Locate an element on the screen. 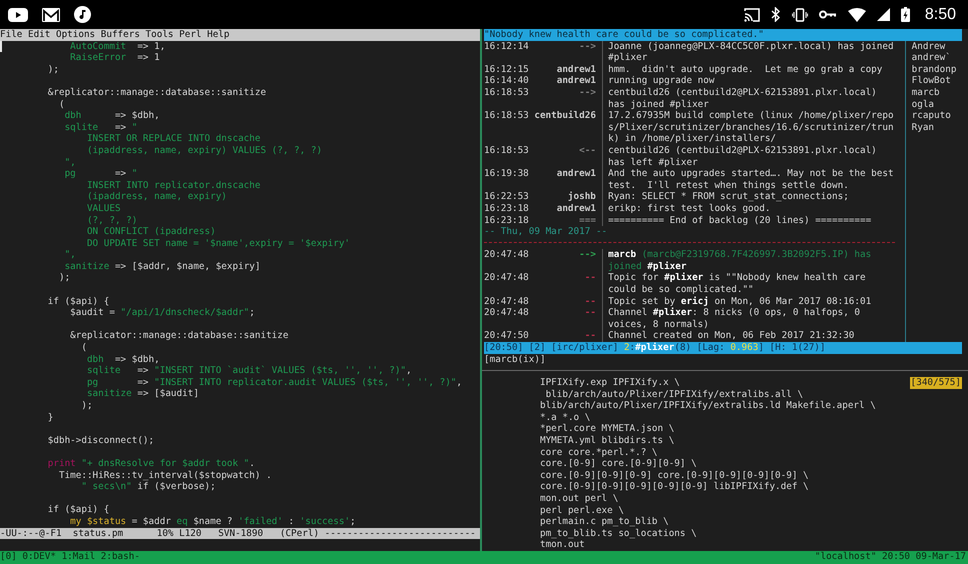 Image resolution: width=968 pixels, height=564 pixels. shell-line: perl perl.exe \ is located at coordinates (581, 510).